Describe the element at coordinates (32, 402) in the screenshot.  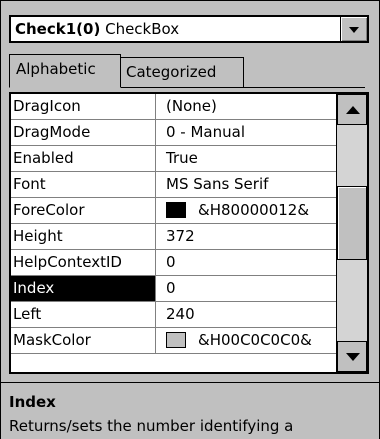
I see `description-title: Index` at that location.